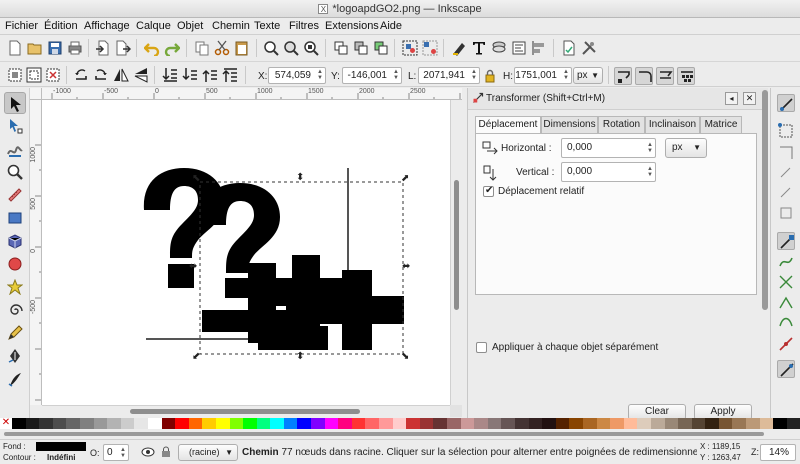 The width and height of the screenshot is (800, 464). Describe the element at coordinates (15, 75) in the screenshot. I see `select-all-icon` at that location.